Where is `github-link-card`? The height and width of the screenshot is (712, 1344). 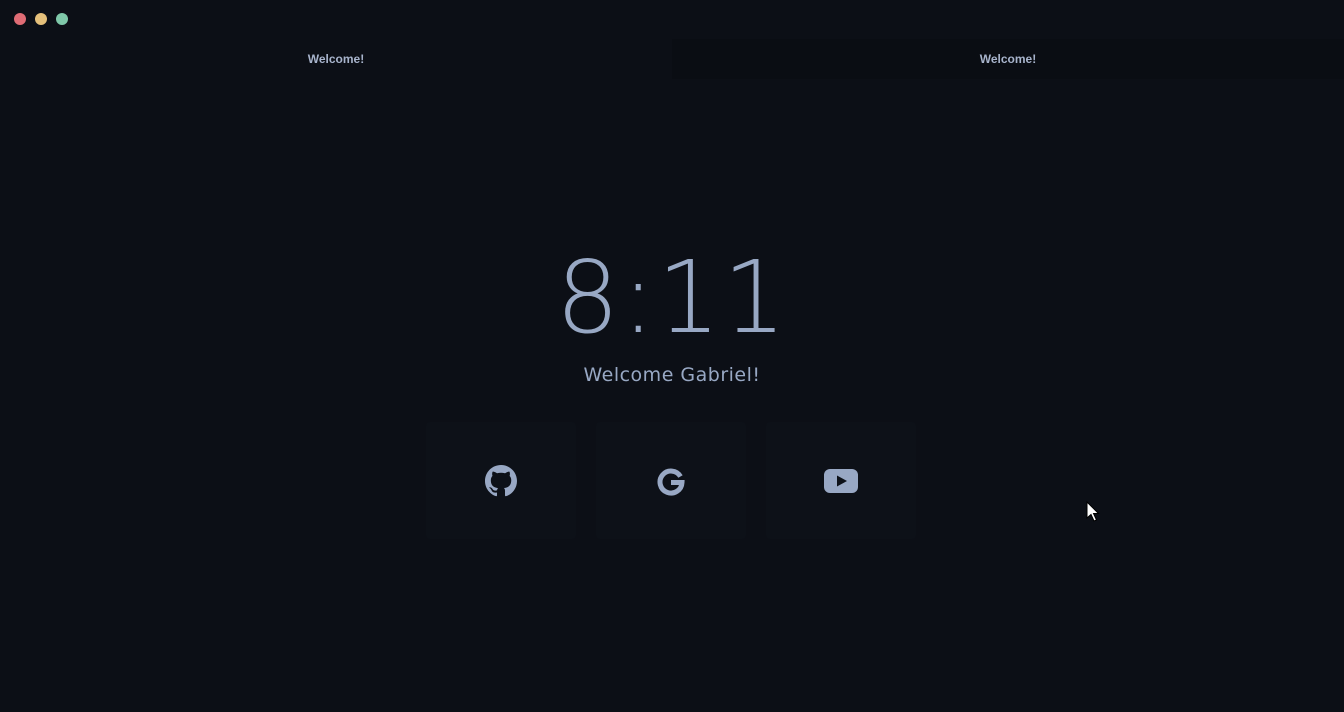 github-link-card is located at coordinates (501, 480).